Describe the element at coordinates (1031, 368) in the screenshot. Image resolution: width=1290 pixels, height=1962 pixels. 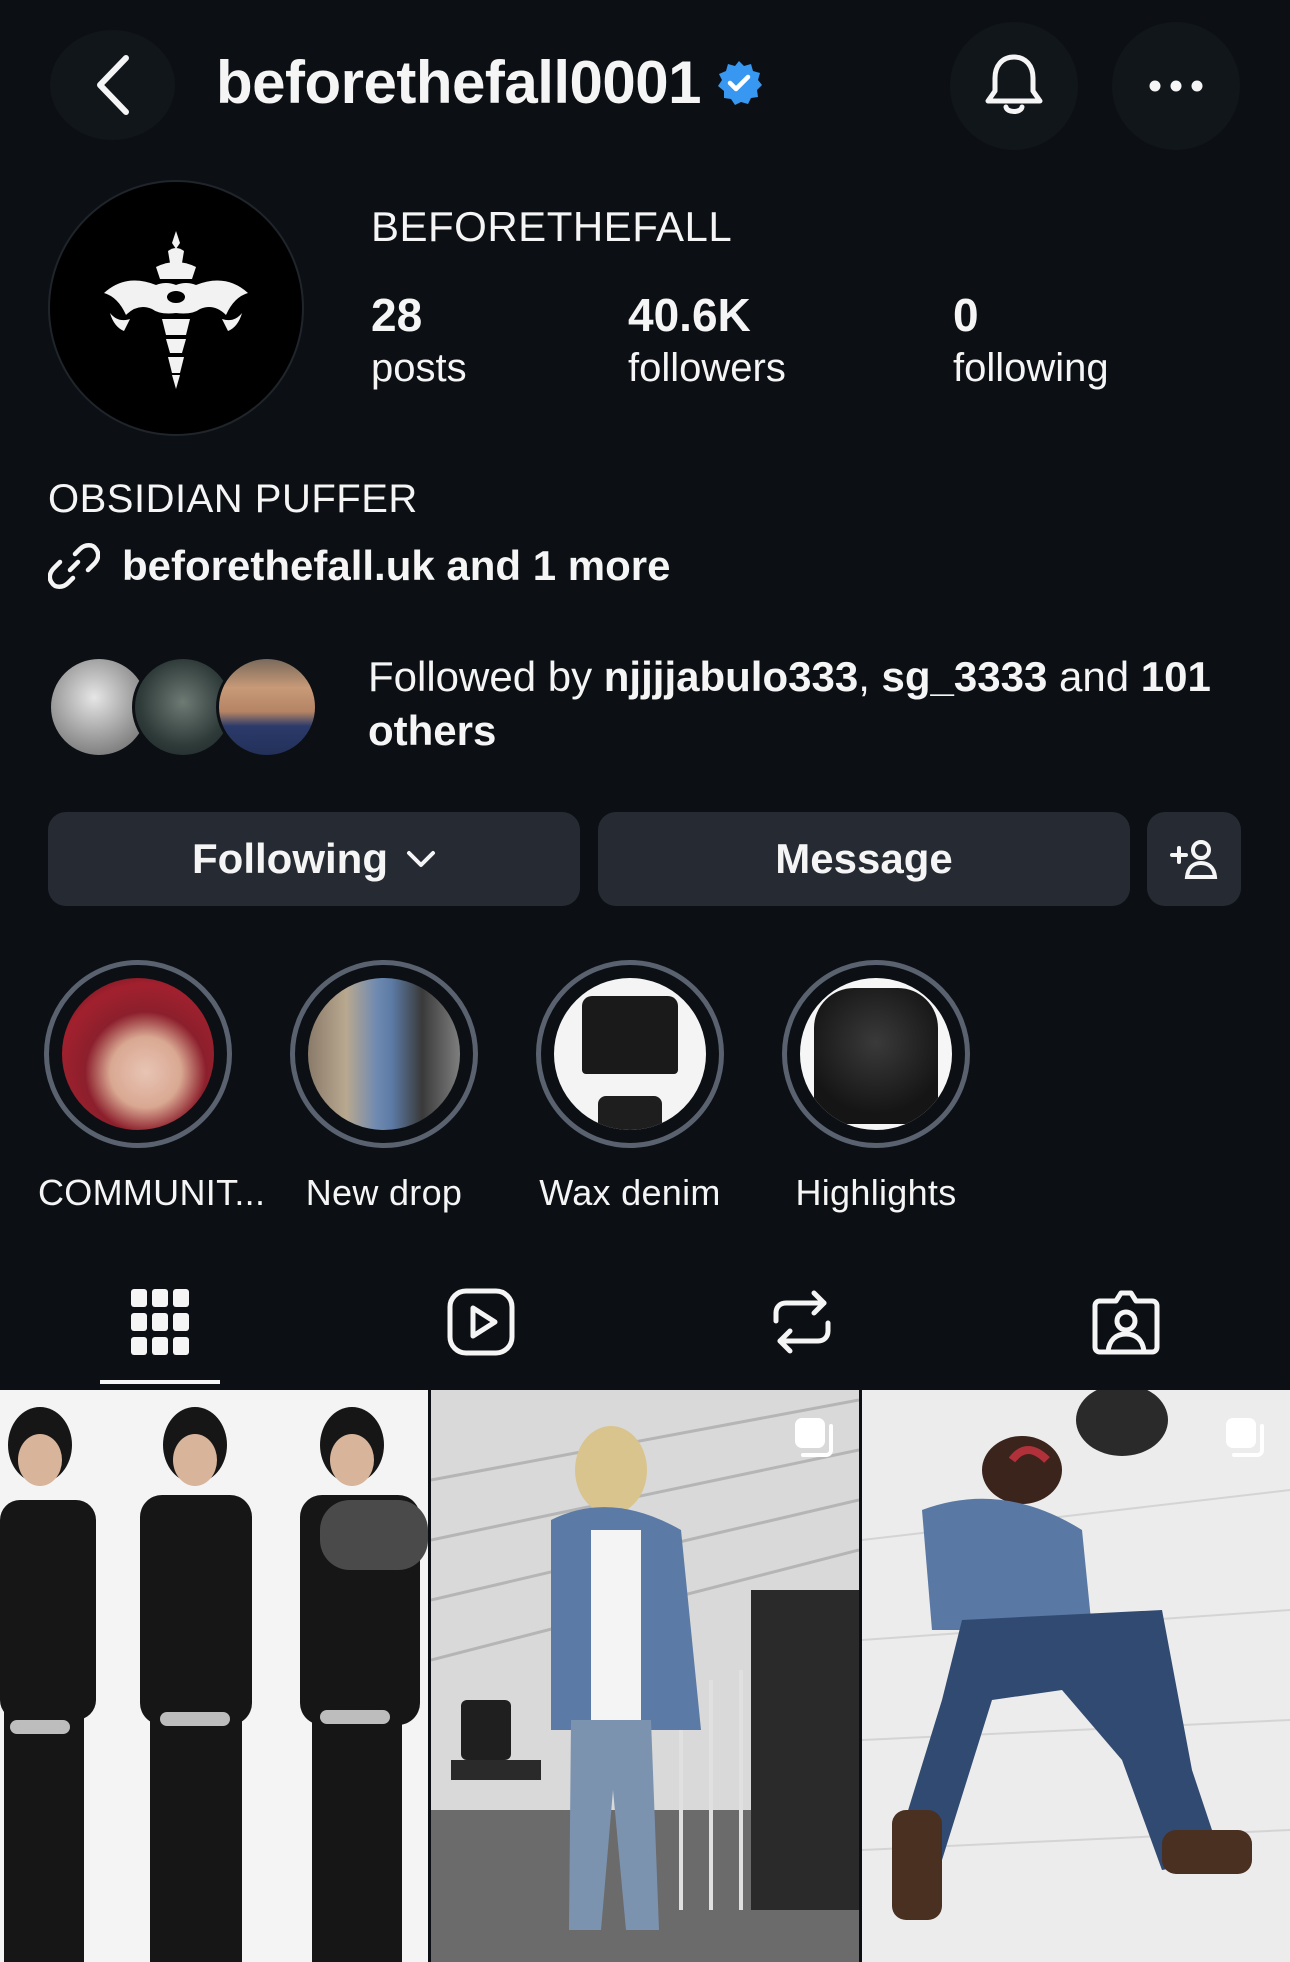
I see `following-label: following` at that location.